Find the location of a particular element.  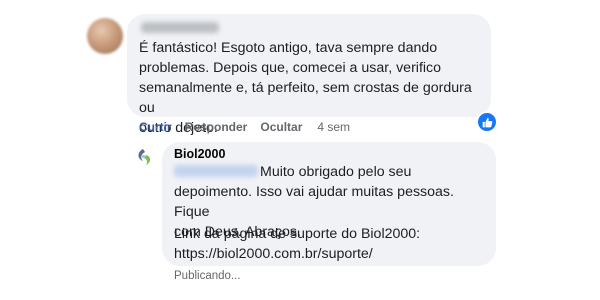

biol2000-logo-avatar is located at coordinates (145, 157).